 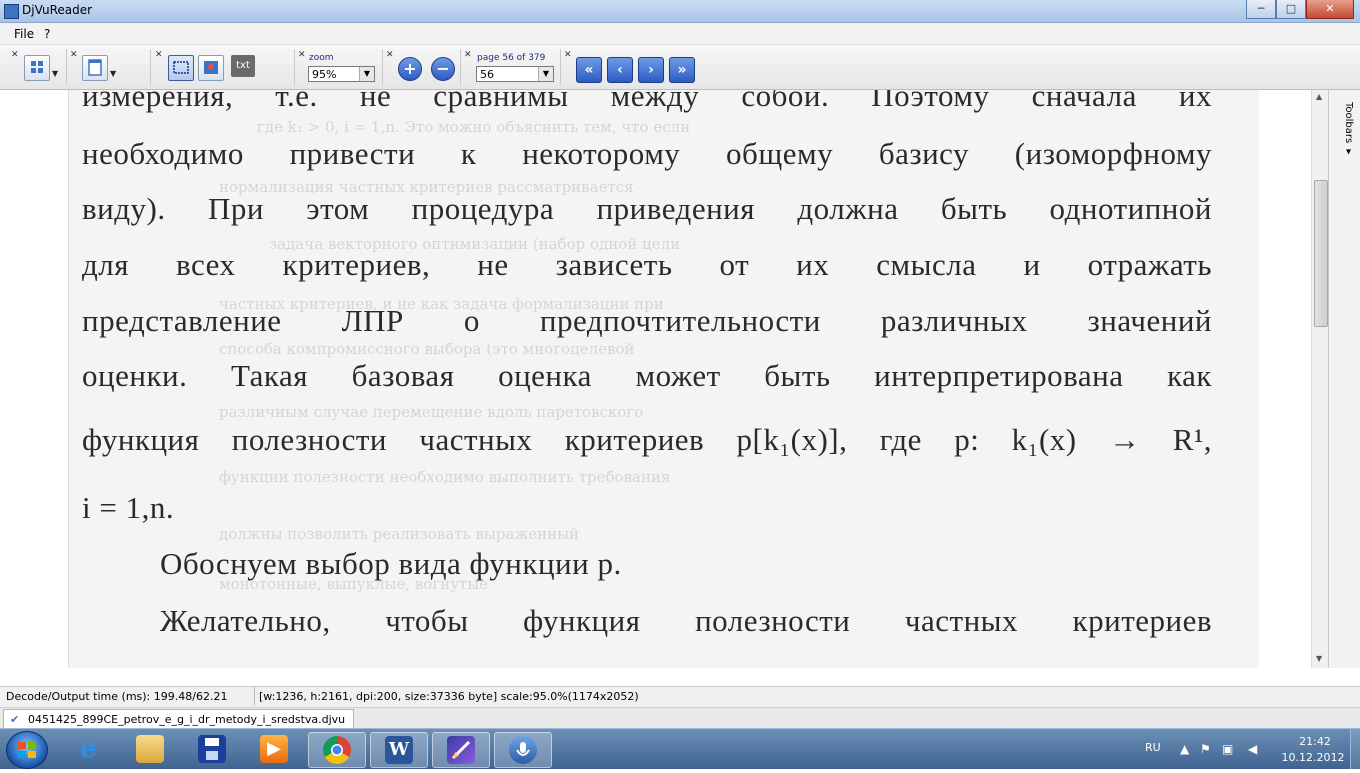 I want to click on taskbar-app-word: W, so click(x=399, y=750).